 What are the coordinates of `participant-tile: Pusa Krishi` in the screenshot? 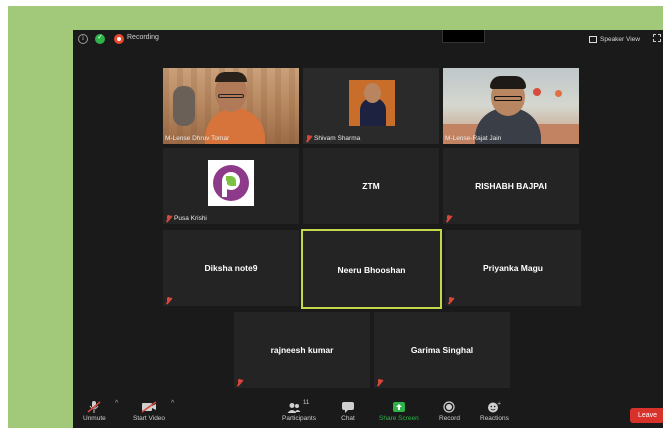 It's located at (231, 186).